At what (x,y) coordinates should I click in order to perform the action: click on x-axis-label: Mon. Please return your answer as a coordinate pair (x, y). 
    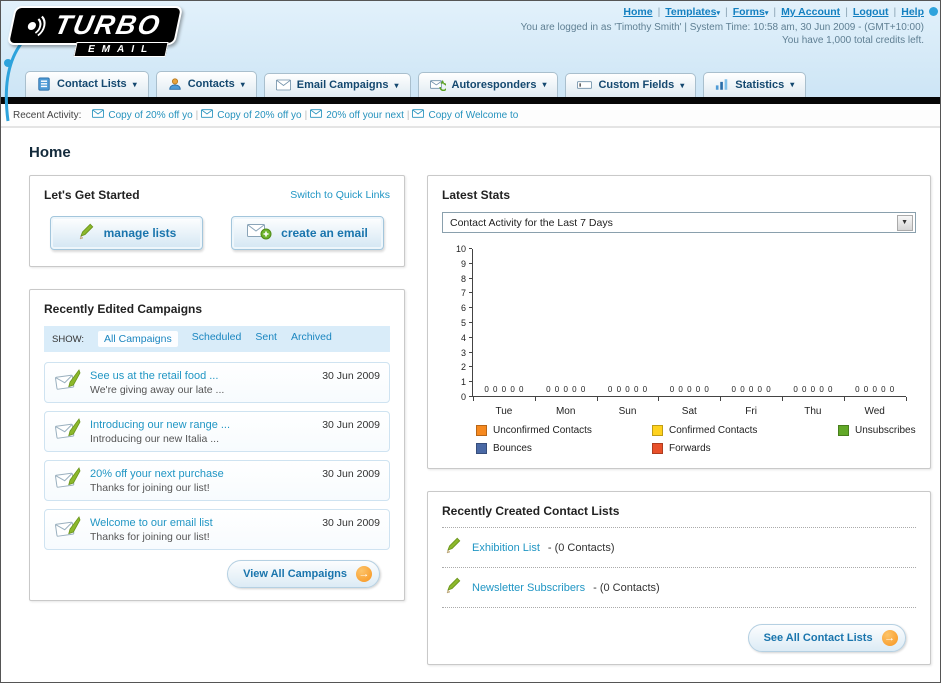
    Looking at the image, I should click on (565, 411).